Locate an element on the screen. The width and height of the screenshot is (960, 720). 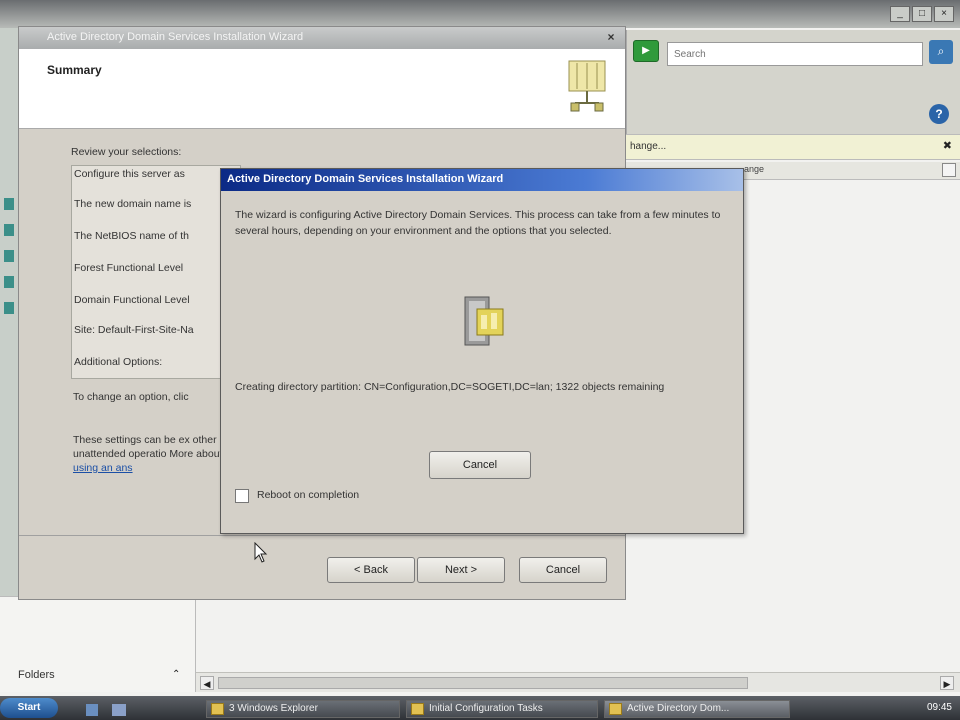
taskbar-item-windows-explorer: 3 Windows Explorer is located at coordinates (303, 709).